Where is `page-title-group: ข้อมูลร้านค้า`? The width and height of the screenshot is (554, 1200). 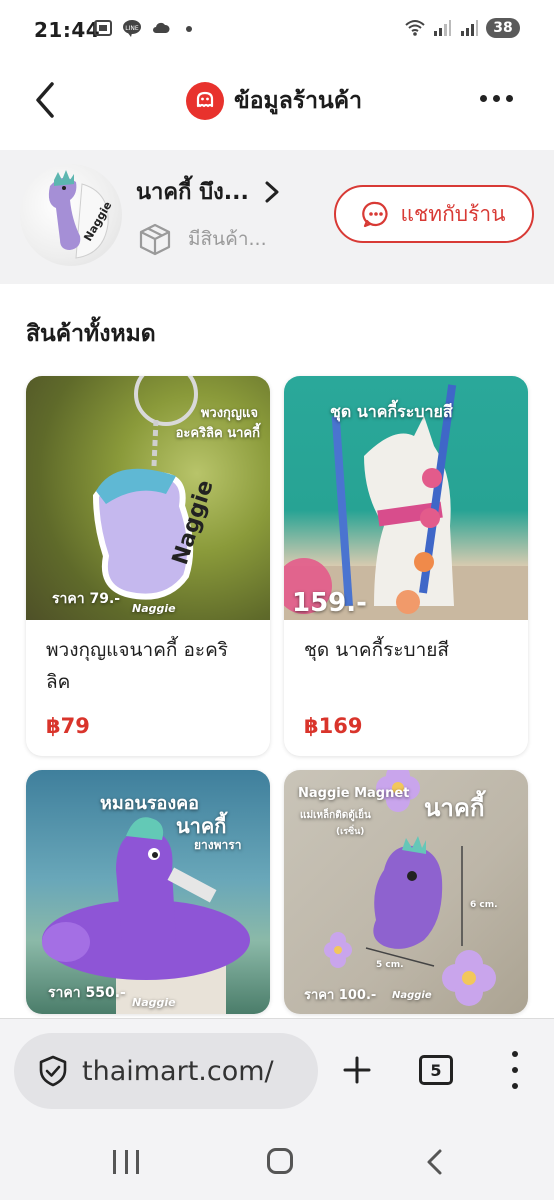 page-title-group: ข้อมูลร้านค้า is located at coordinates (274, 101).